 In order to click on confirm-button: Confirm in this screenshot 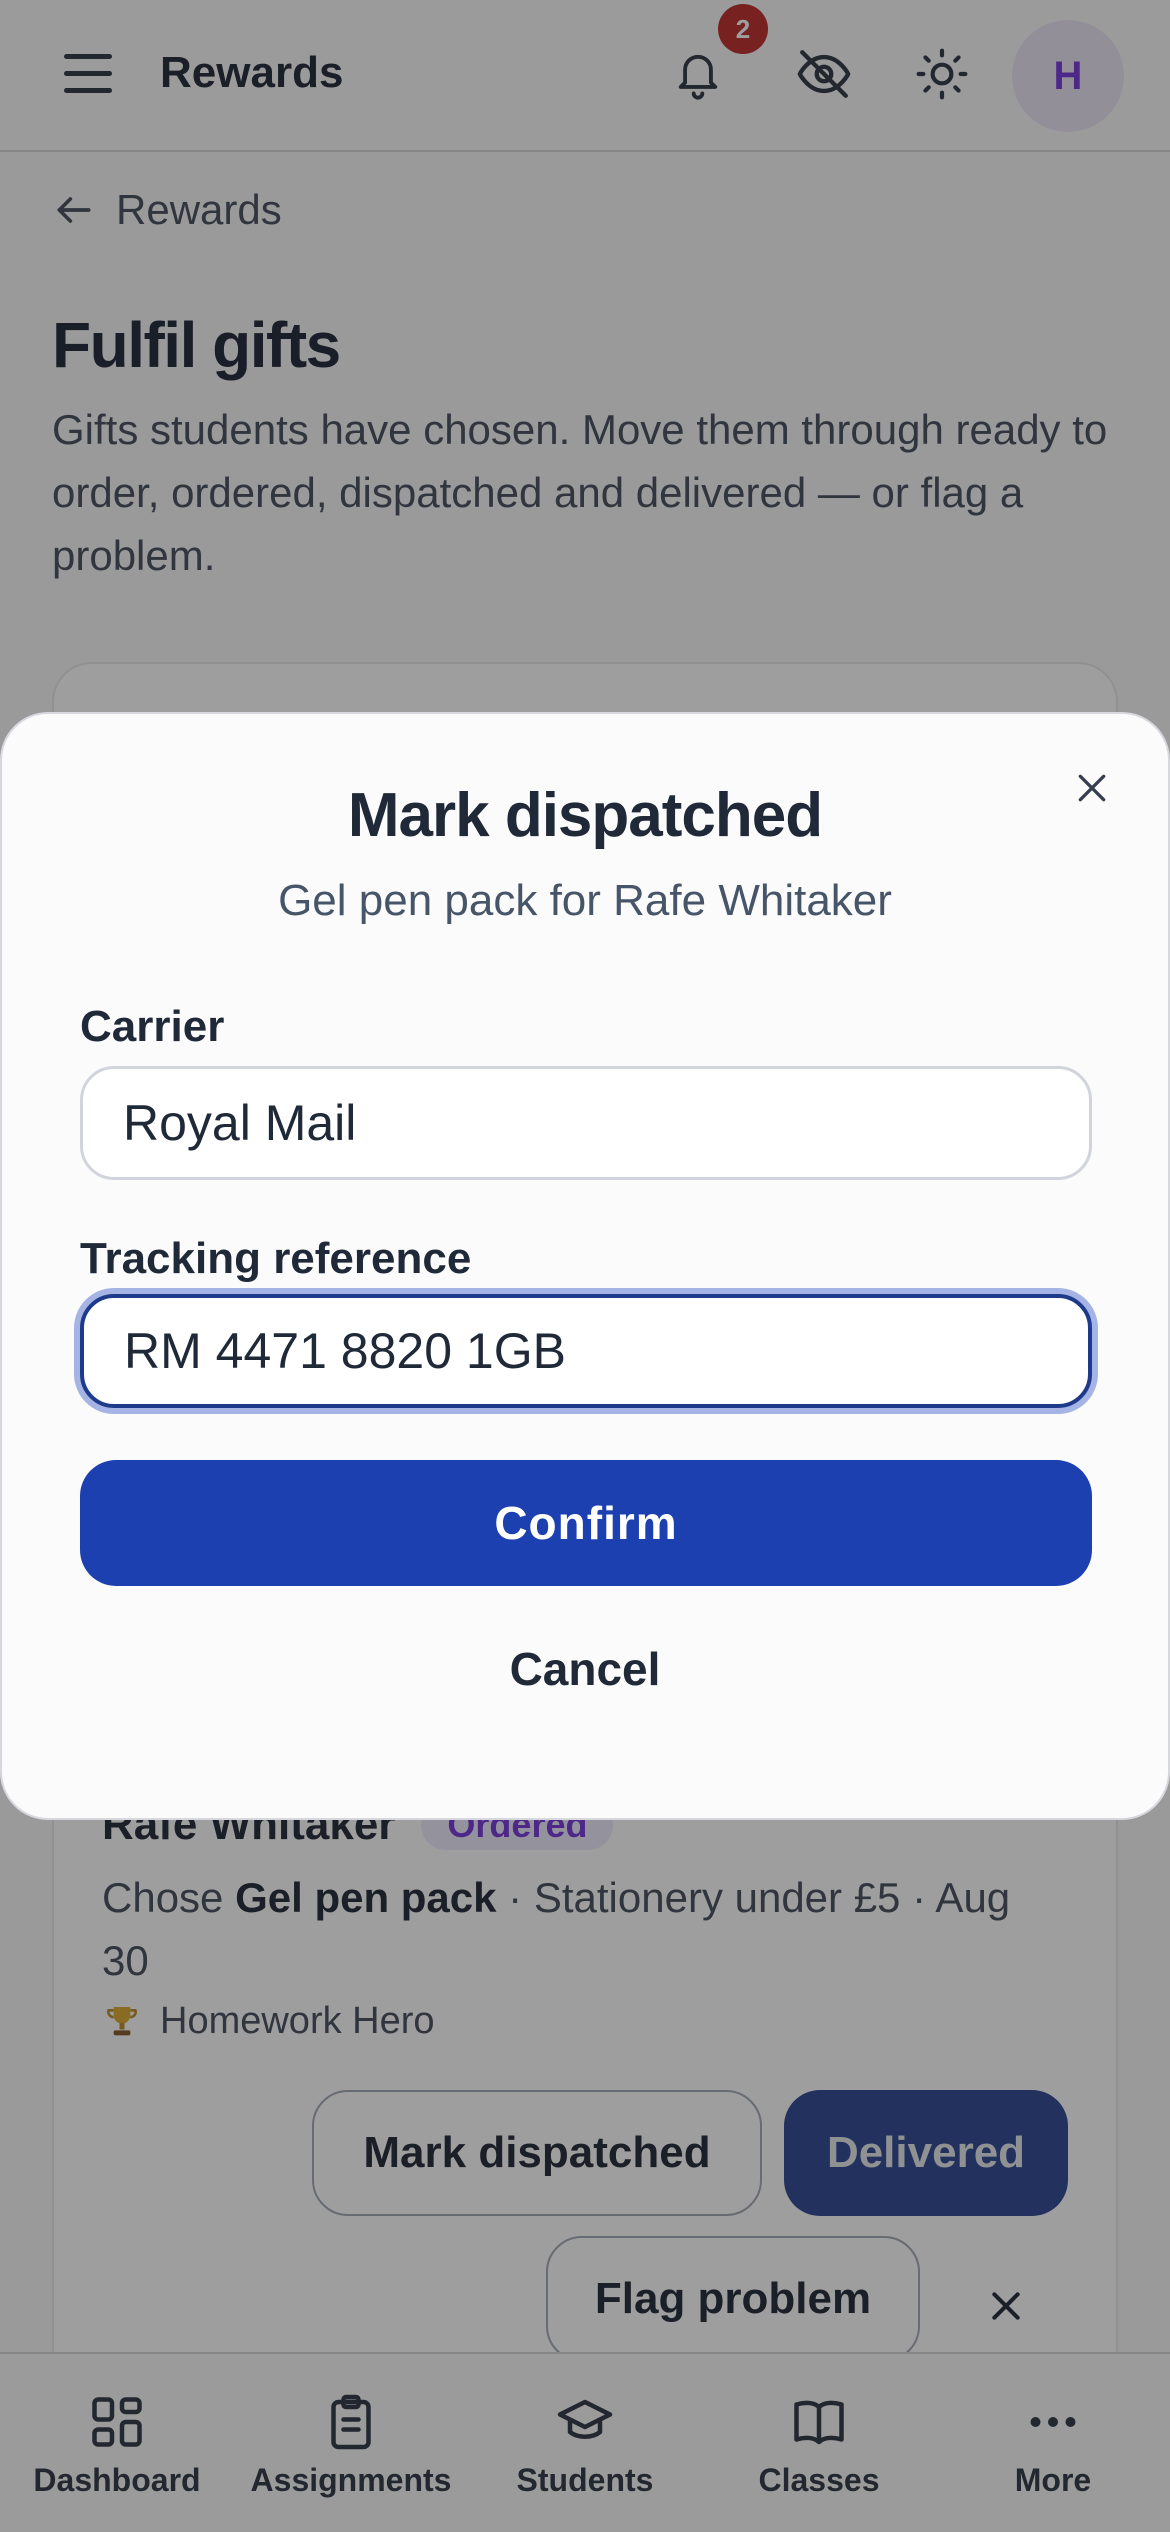, I will do `click(586, 1523)`.